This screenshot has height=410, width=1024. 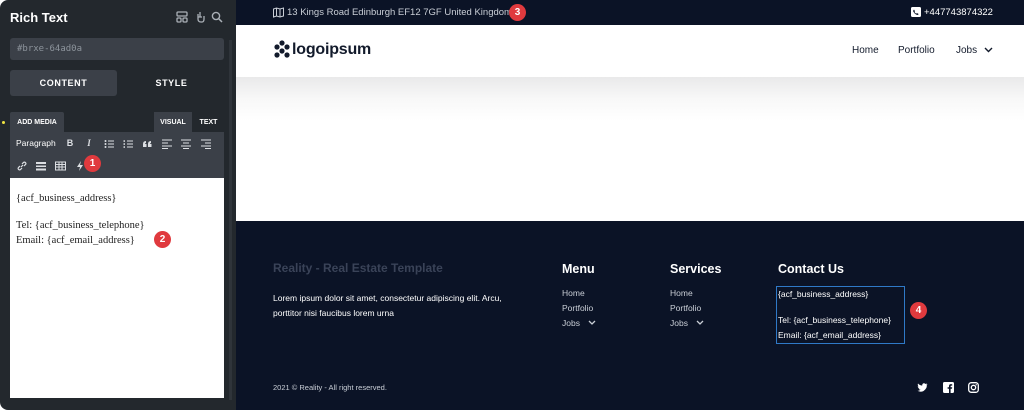 I want to click on footer-menu-home: Home, so click(x=573, y=293).